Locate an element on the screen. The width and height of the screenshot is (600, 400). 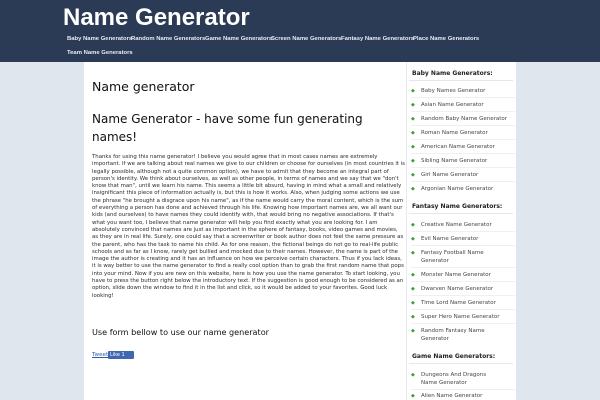
sidebar-item-super-hero-name-generator: ◆ Super Hero Name Generator is located at coordinates (463, 317).